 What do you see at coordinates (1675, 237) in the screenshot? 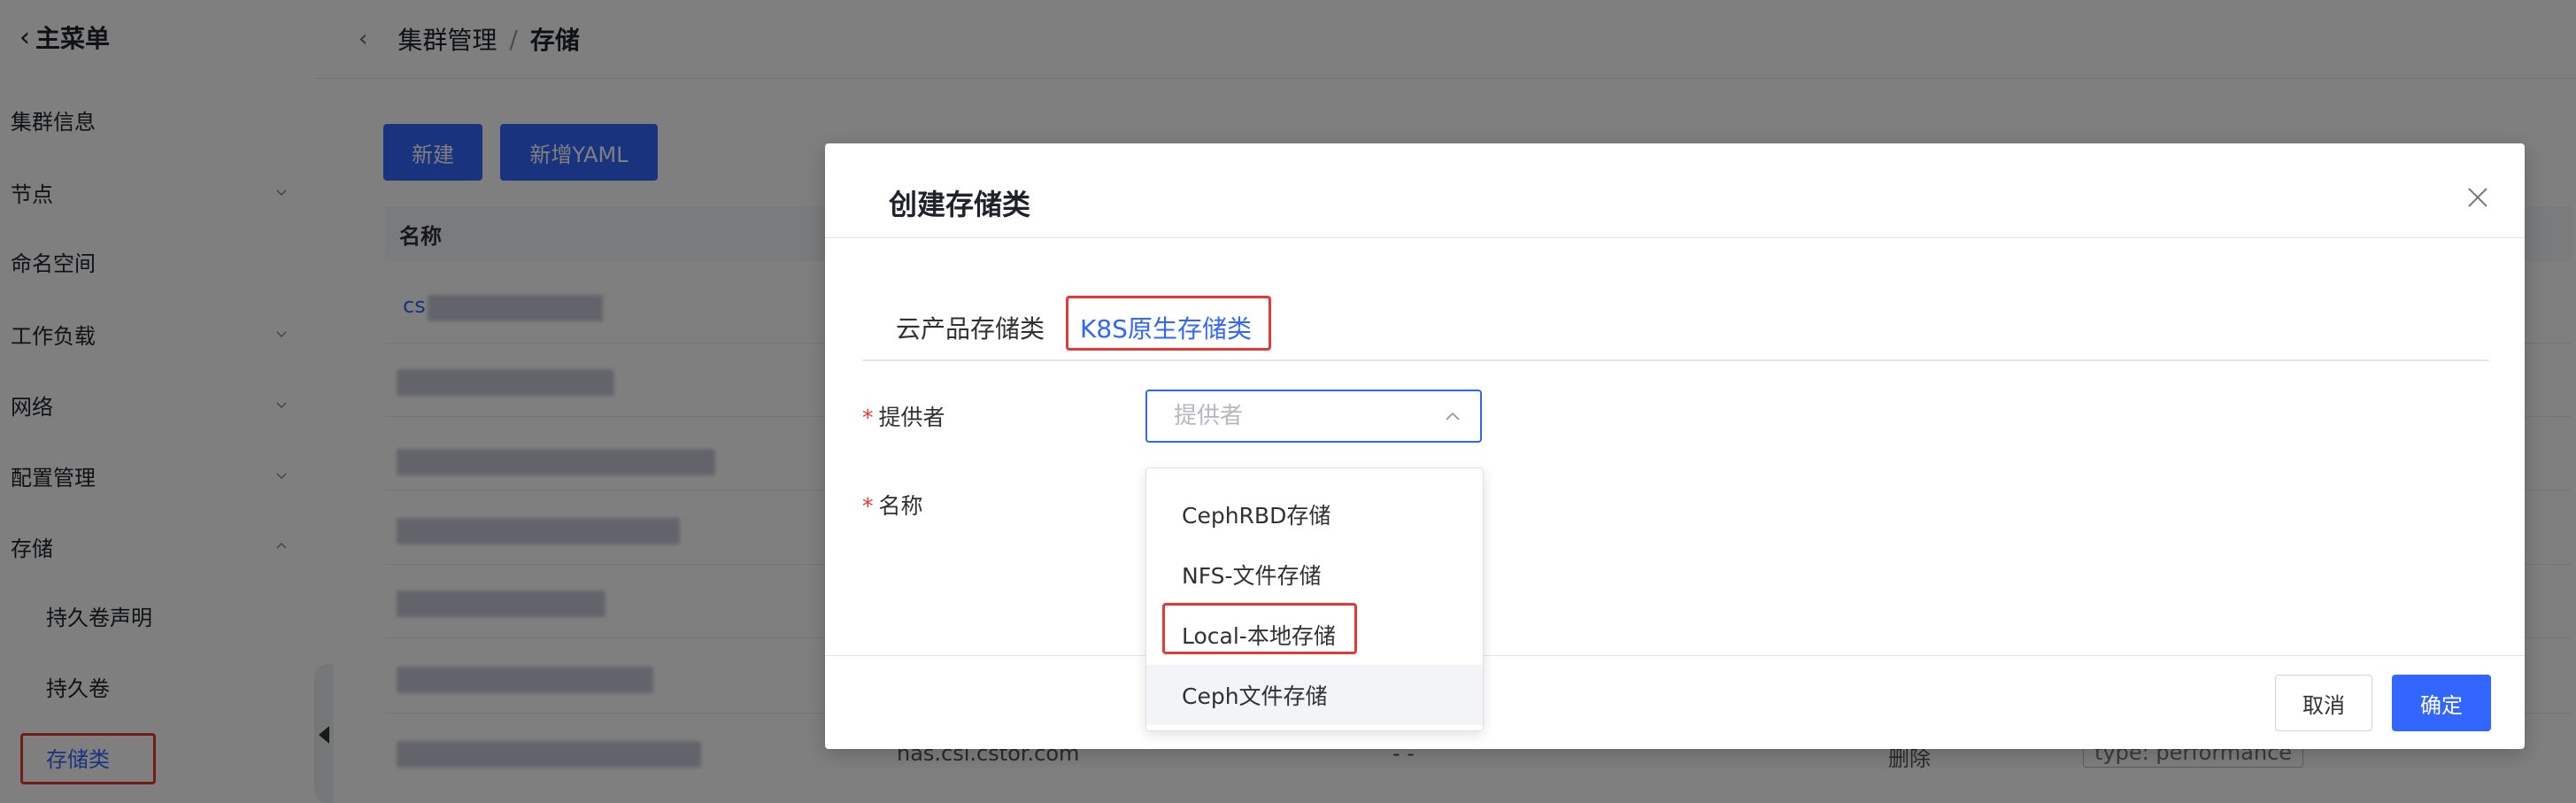
I see `modal-header-divider` at bounding box center [1675, 237].